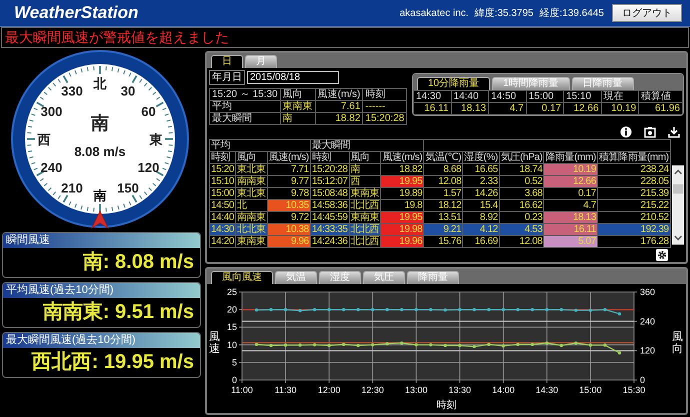 Image resolution: width=690 pixels, height=417 pixels. Describe the element at coordinates (148, 111) in the screenshot. I see `dial-label: 60` at that location.